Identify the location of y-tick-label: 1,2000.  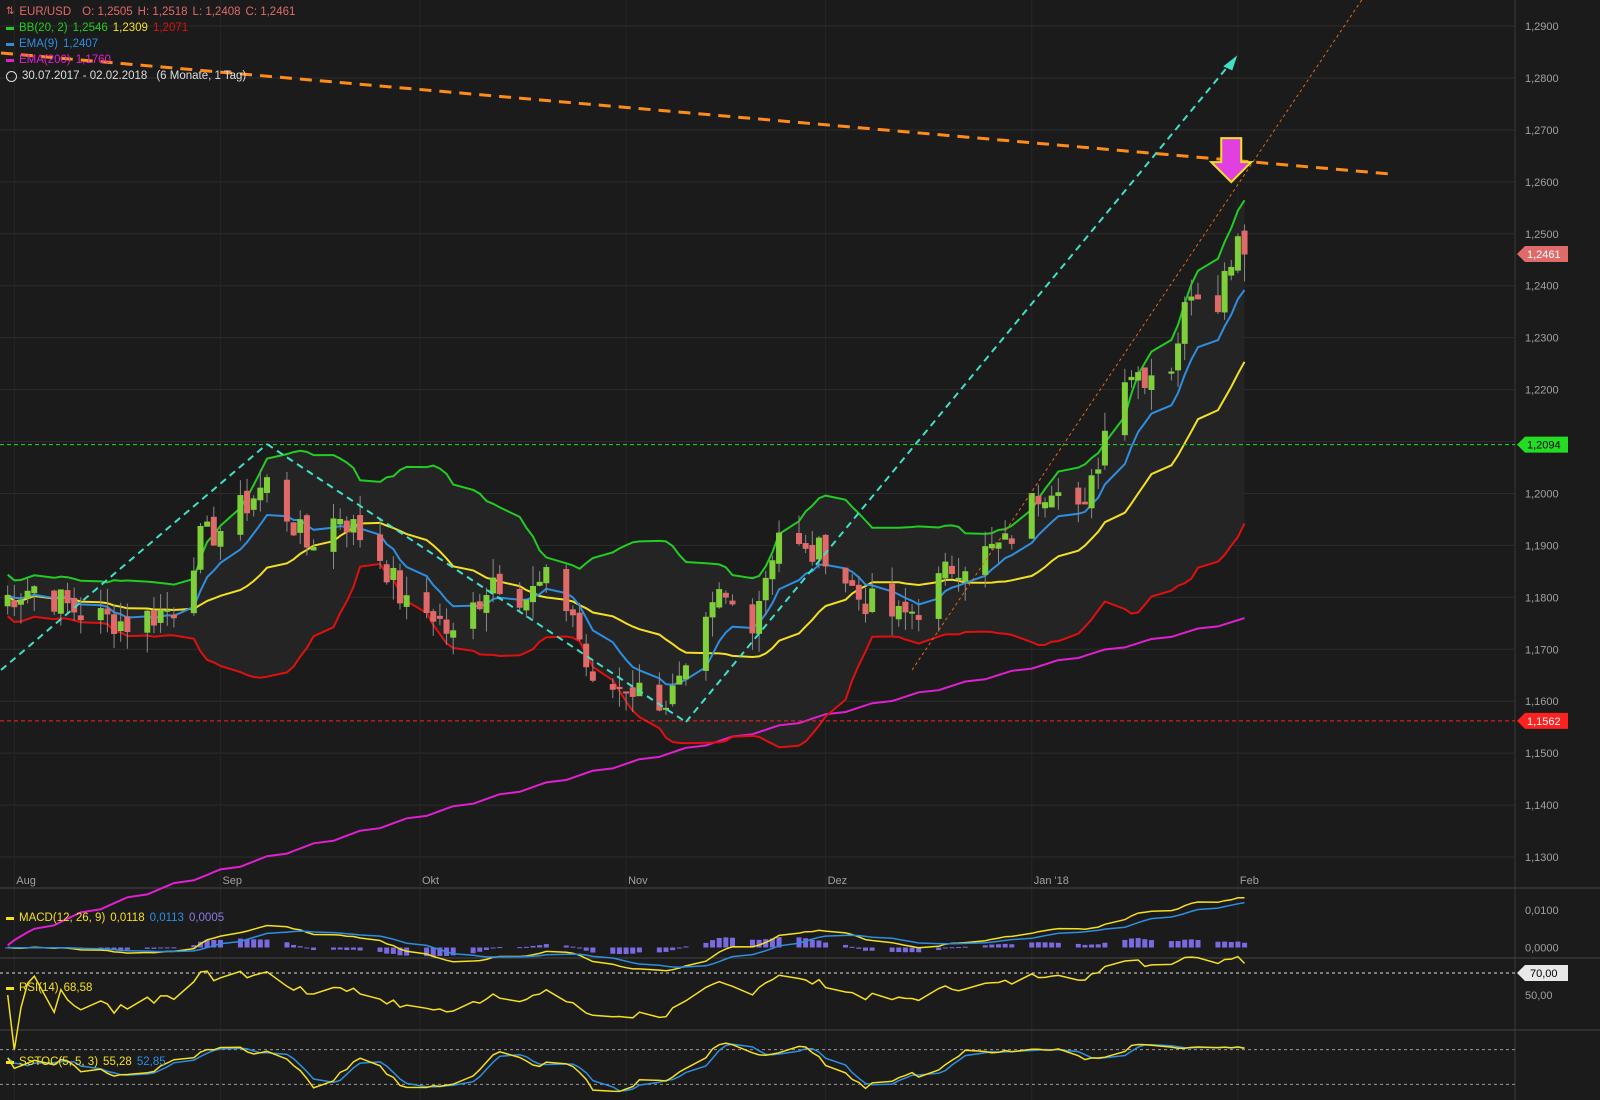
(1542, 494).